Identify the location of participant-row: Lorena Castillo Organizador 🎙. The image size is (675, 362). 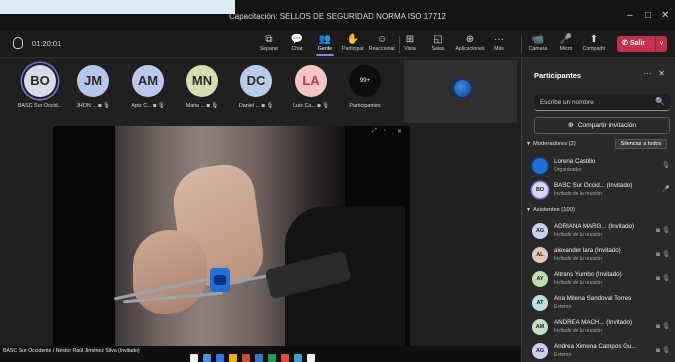
(602, 166).